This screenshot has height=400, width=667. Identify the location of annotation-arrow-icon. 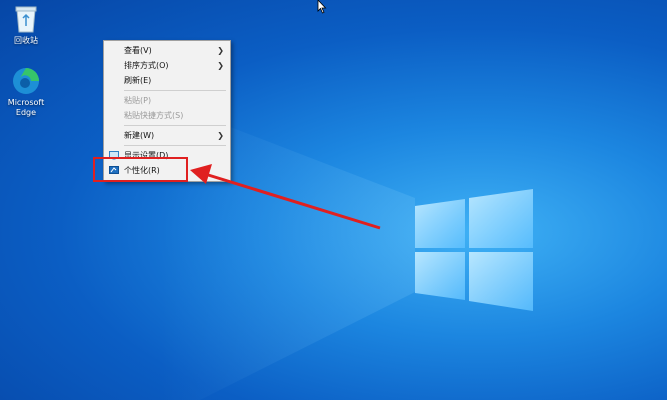
(285, 197).